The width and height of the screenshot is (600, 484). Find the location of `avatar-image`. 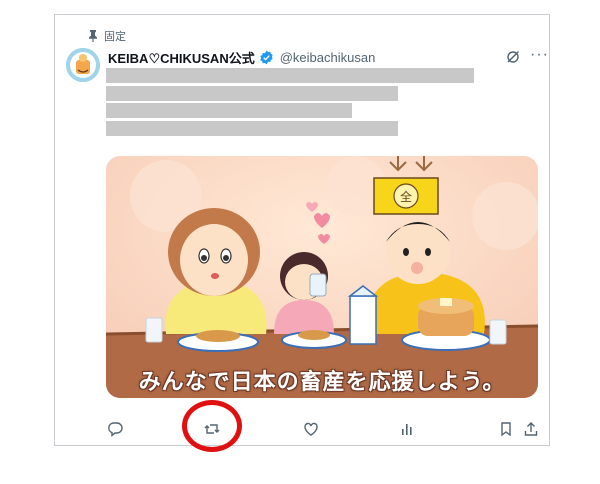

avatar-image is located at coordinates (83, 65).